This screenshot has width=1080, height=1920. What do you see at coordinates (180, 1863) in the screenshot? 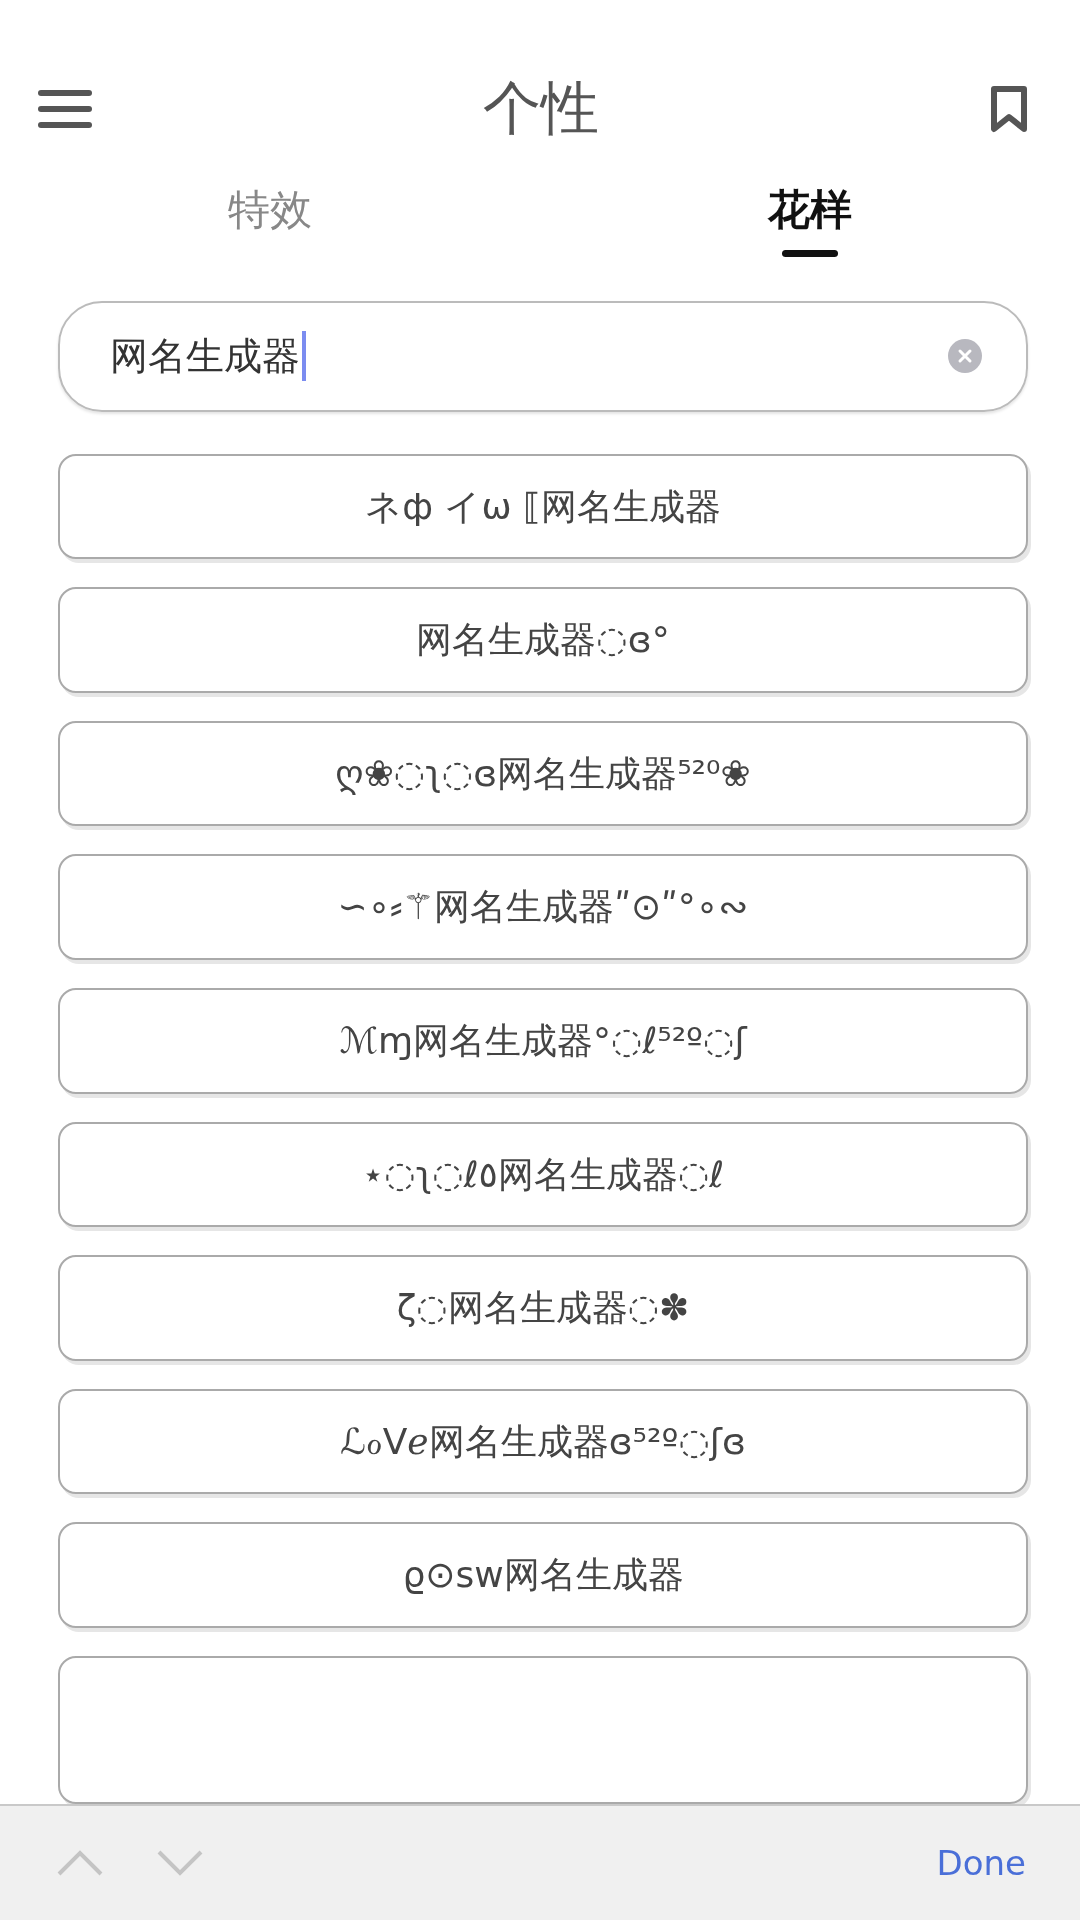
I see `chevron-down-icon` at bounding box center [180, 1863].